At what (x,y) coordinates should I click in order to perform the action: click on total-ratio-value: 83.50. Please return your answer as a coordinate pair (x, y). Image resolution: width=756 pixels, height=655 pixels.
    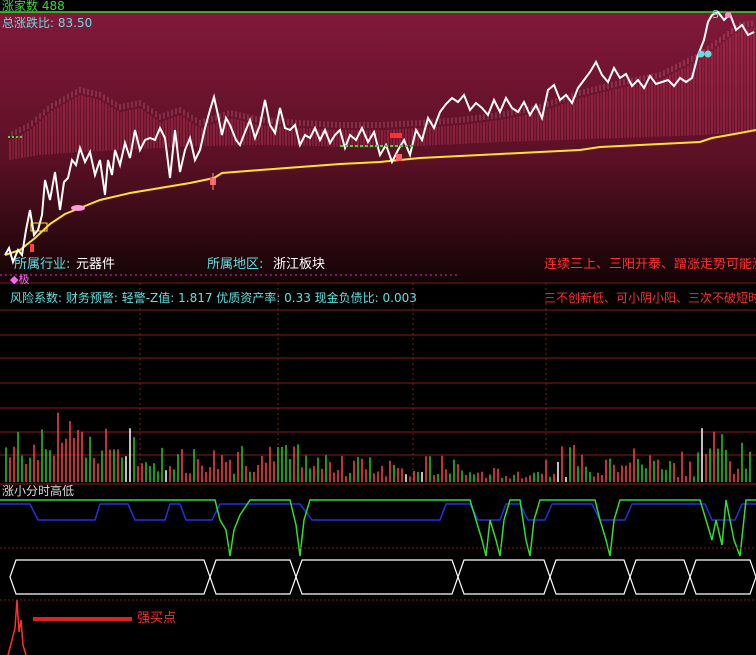
    Looking at the image, I should click on (75, 23).